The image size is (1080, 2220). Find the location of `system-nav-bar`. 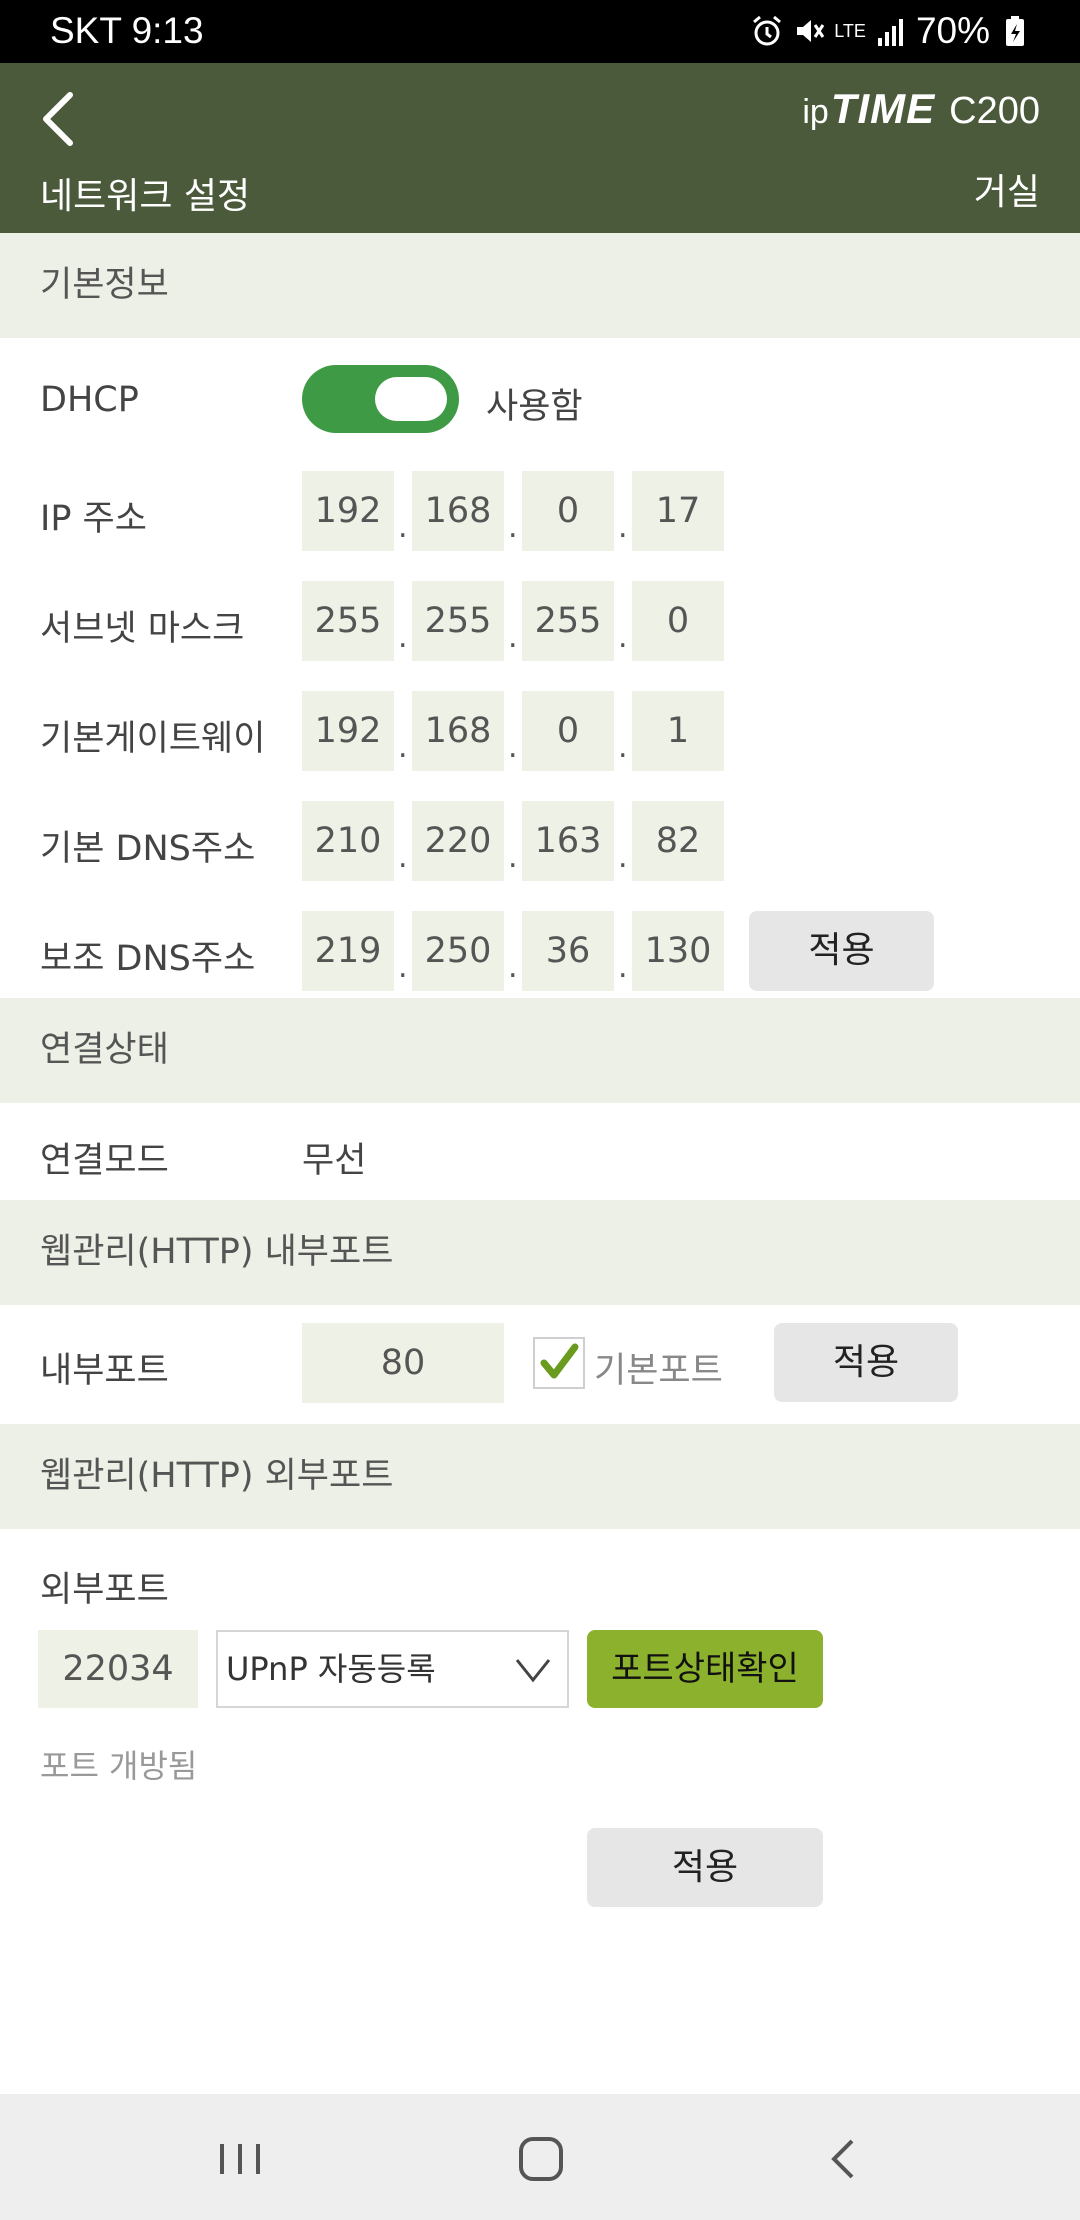

system-nav-bar is located at coordinates (540, 2157).